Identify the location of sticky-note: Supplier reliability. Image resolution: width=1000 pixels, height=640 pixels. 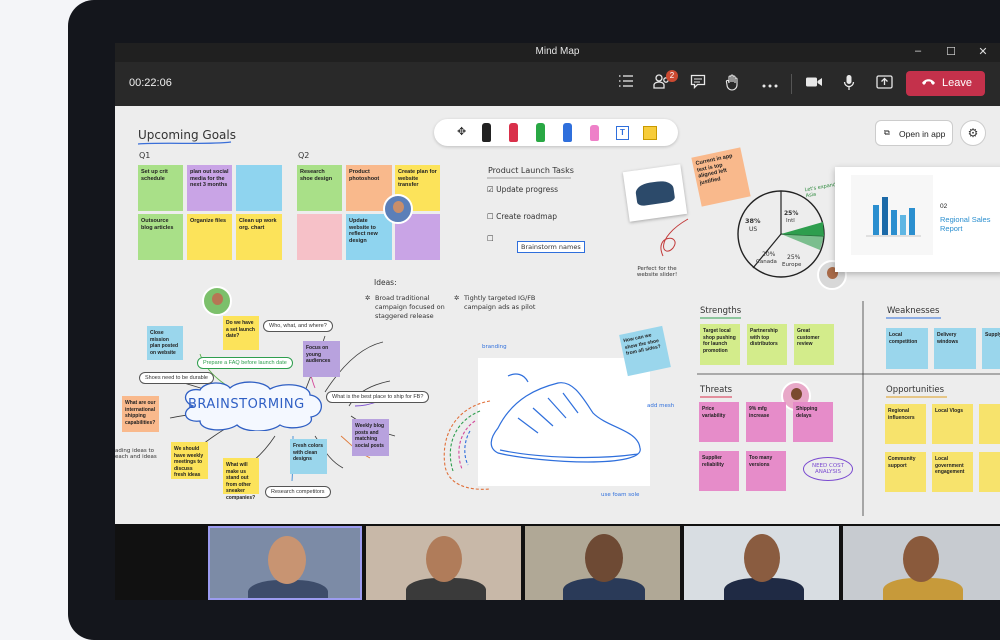
(719, 471).